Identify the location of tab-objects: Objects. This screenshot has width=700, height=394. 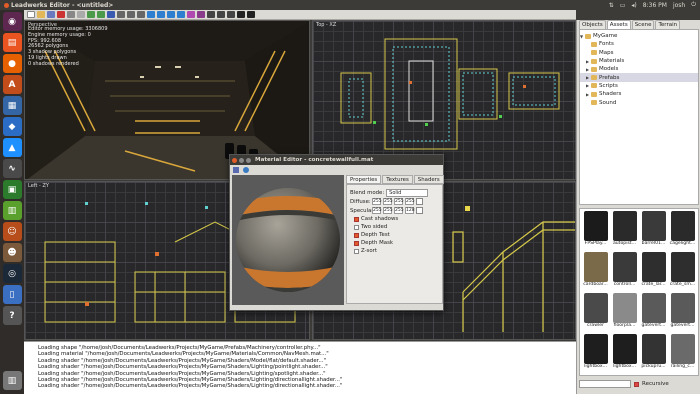
(592, 24).